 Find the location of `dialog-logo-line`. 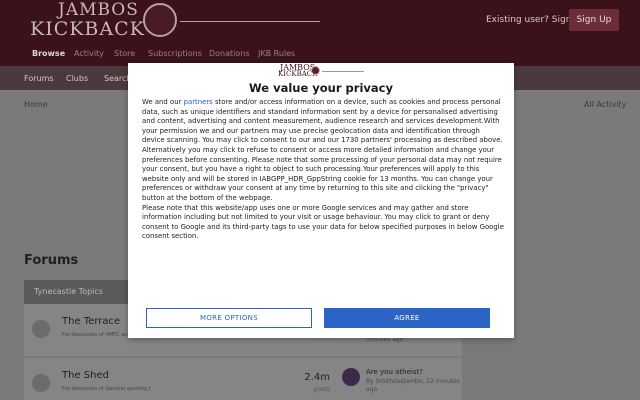

dialog-logo-line is located at coordinates (343, 71).